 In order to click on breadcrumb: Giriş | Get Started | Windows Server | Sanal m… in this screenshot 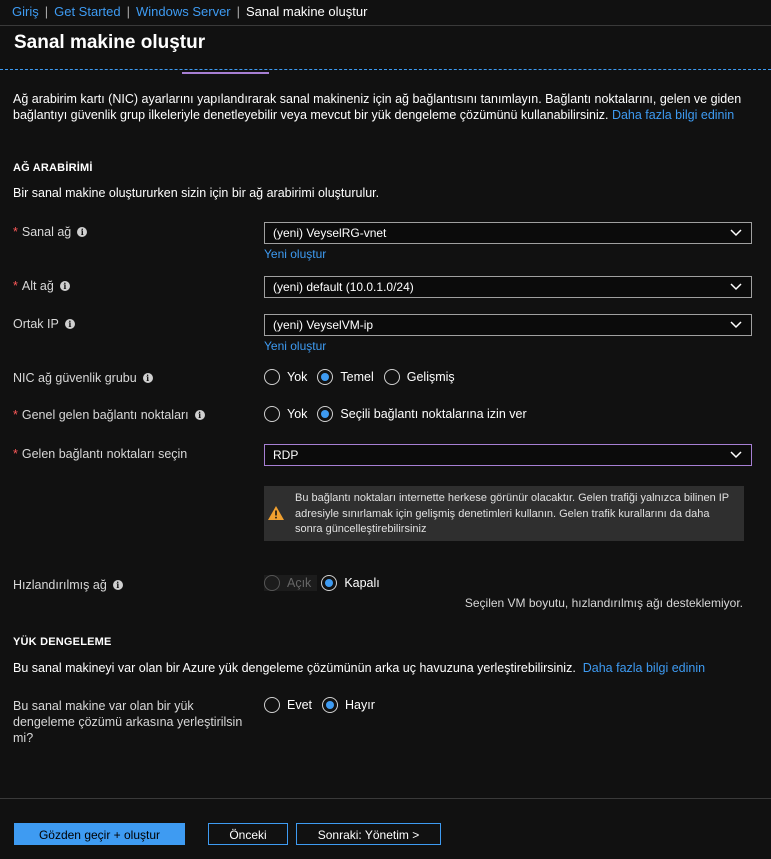, I will do `click(190, 11)`.